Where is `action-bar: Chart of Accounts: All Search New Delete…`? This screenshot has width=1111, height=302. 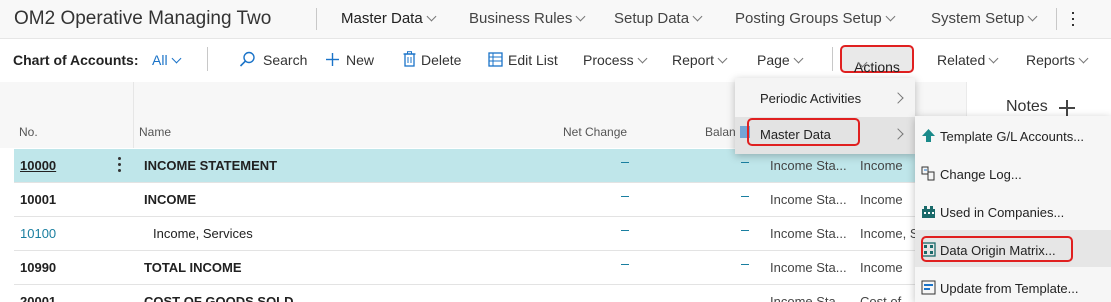 action-bar: Chart of Accounts: All Search New Delete… is located at coordinates (555, 60).